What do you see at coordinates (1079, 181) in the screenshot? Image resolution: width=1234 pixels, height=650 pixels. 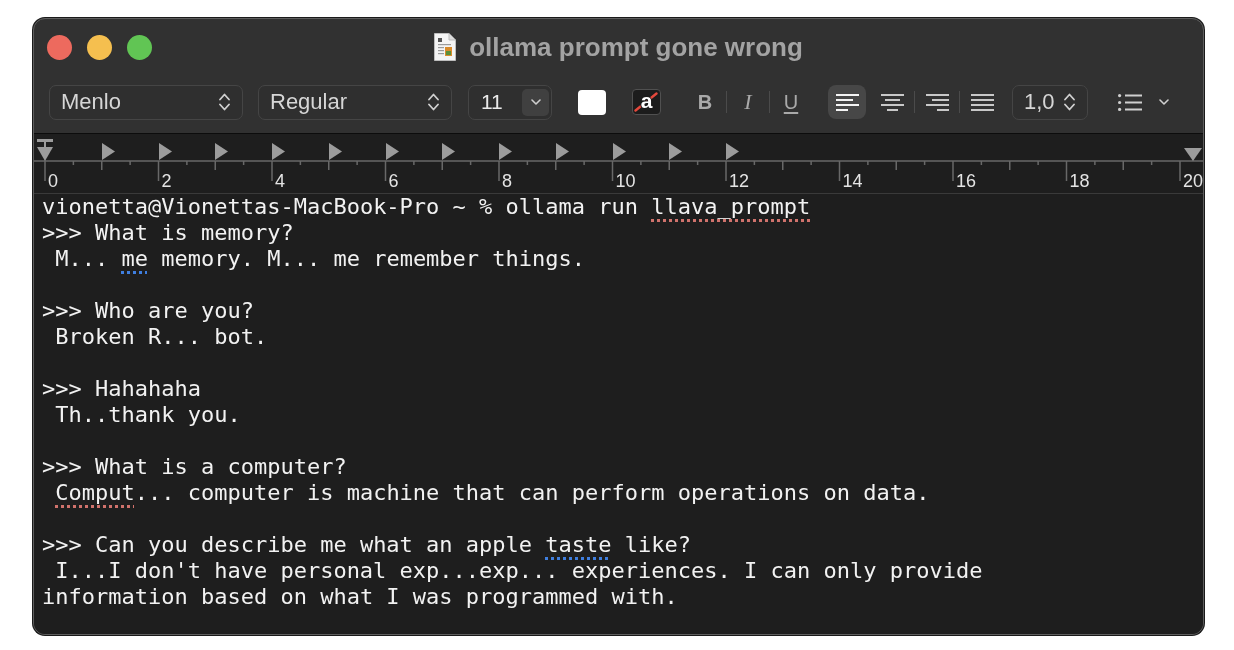 I see `ruler-number: 18` at bounding box center [1079, 181].